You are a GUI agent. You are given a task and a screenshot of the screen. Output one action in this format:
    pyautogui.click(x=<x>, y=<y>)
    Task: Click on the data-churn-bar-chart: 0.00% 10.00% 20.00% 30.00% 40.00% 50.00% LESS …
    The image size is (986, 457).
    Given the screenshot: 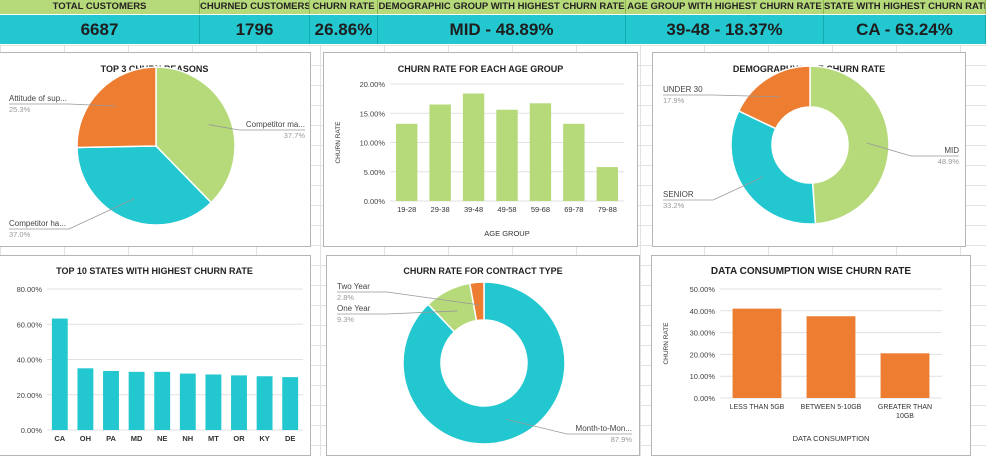 What is the action you would take?
    pyautogui.click(x=802, y=364)
    